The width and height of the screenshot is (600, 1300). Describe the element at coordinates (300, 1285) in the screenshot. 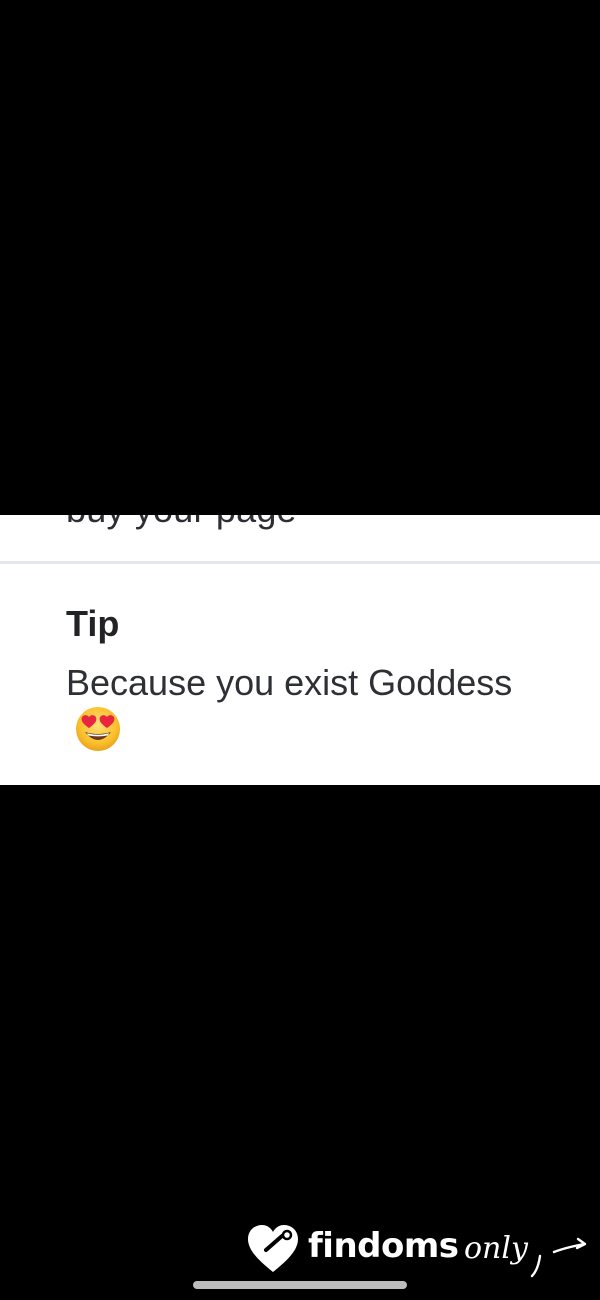

I see `home-indicator` at that location.